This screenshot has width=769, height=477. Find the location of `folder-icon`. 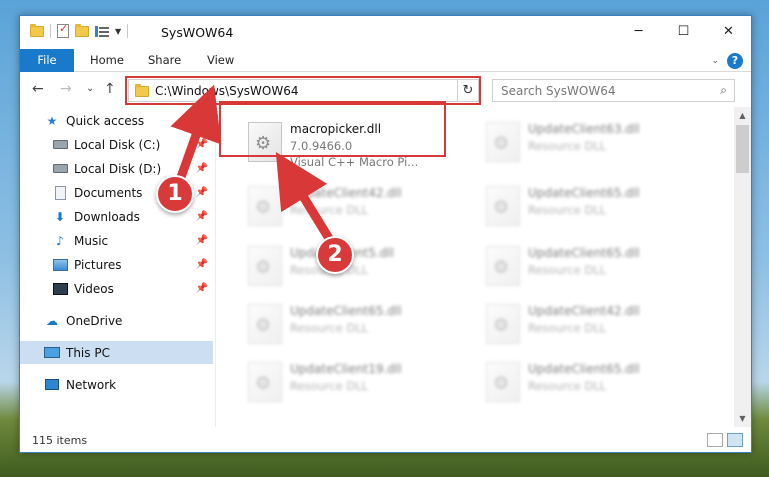

folder-icon is located at coordinates (37, 30).